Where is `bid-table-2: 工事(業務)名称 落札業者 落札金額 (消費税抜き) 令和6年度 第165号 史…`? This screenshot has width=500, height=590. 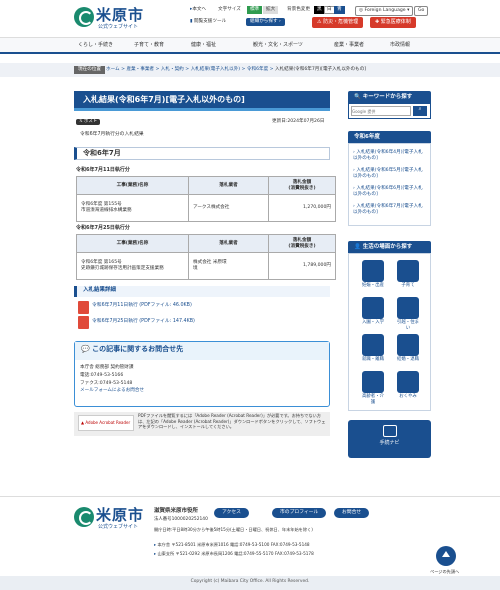
bid-table-2: 工事(業務)名称 落札業者 落札金額 (消費税抜き) 令和6年度 第165号 史… is located at coordinates (206, 257).